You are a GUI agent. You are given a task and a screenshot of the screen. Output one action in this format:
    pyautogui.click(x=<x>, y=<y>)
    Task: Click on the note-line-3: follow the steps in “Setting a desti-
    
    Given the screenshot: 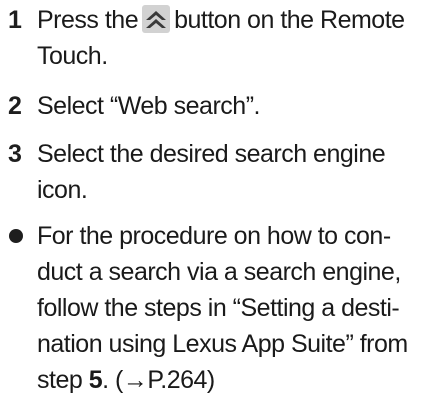 What is the action you would take?
    pyautogui.click(x=218, y=308)
    